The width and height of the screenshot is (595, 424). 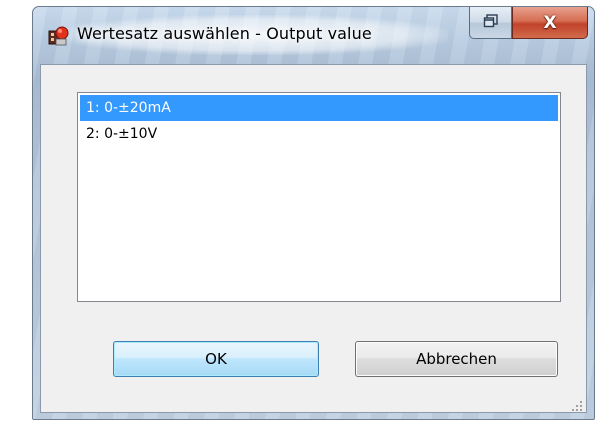 I want to click on list-item-label: 2: 0-±10V, so click(x=122, y=134).